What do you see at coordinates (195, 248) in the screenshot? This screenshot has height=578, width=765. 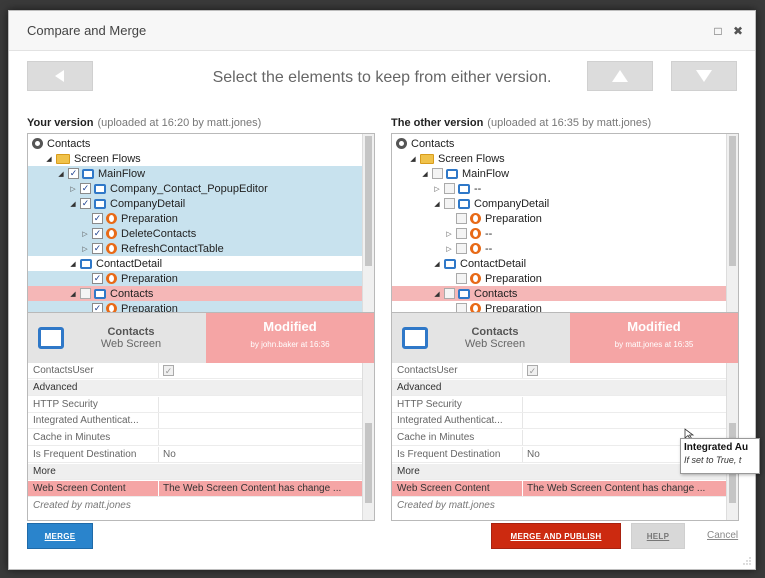 I see `tree-item: ▷ ✓ RefreshContactTable` at bounding box center [195, 248].